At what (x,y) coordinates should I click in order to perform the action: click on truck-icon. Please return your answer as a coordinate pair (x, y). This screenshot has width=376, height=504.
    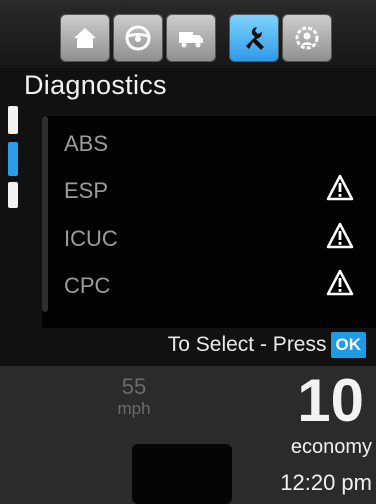
    Looking at the image, I should click on (191, 40).